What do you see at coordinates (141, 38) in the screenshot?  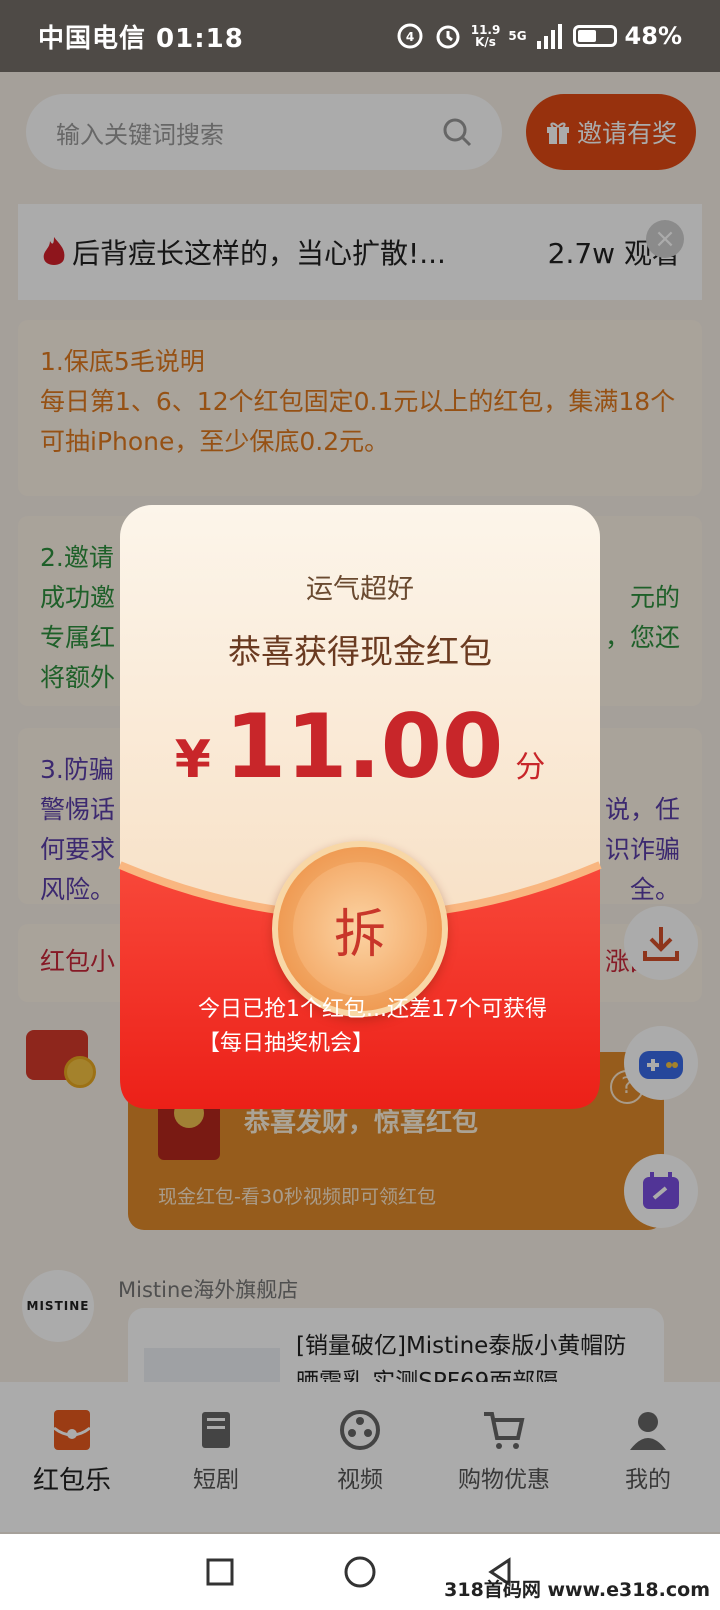 I see `carrier-time: 中国电信 01:18` at bounding box center [141, 38].